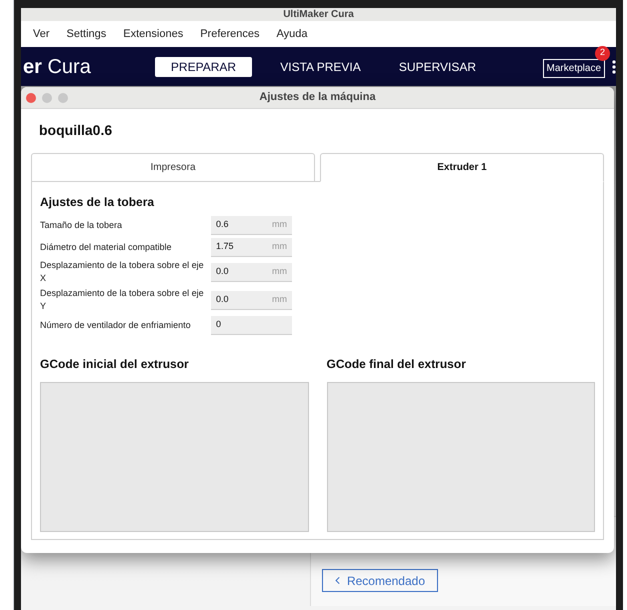 The width and height of the screenshot is (627, 610). What do you see at coordinates (437, 66) in the screenshot?
I see `stage-tab: SUPERVISAR` at bounding box center [437, 66].